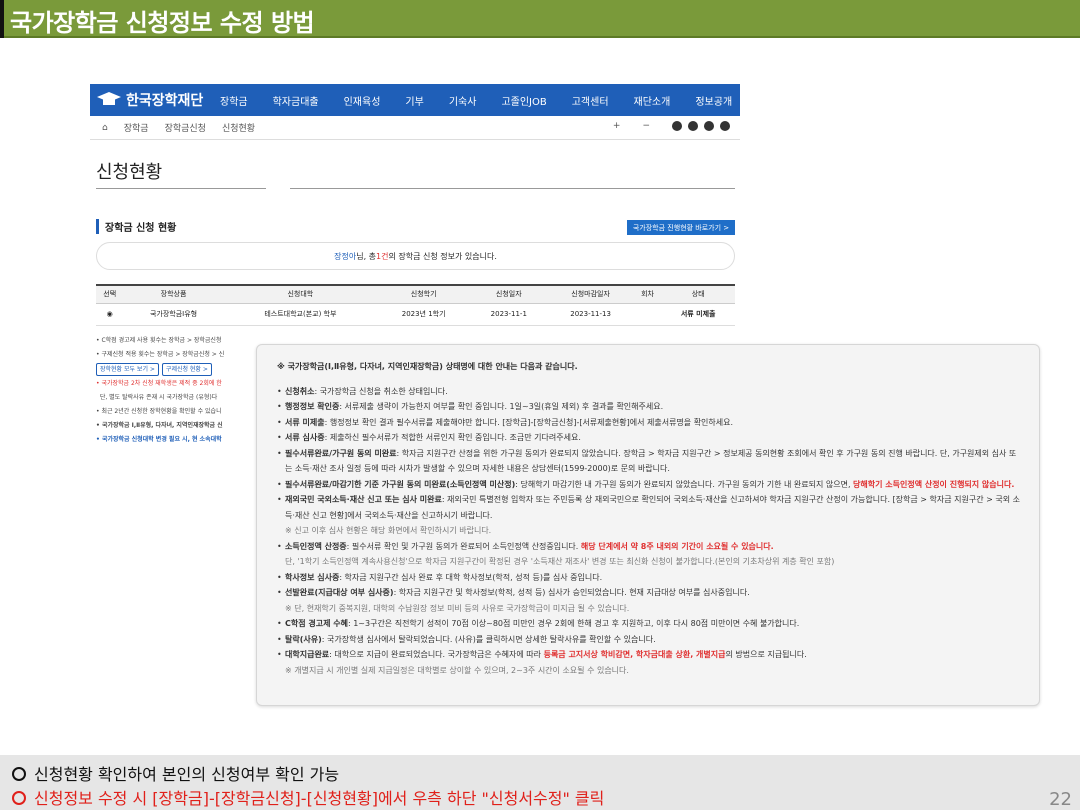 The height and width of the screenshot is (810, 1080). I want to click on graduation-cap-icon, so click(109, 98).